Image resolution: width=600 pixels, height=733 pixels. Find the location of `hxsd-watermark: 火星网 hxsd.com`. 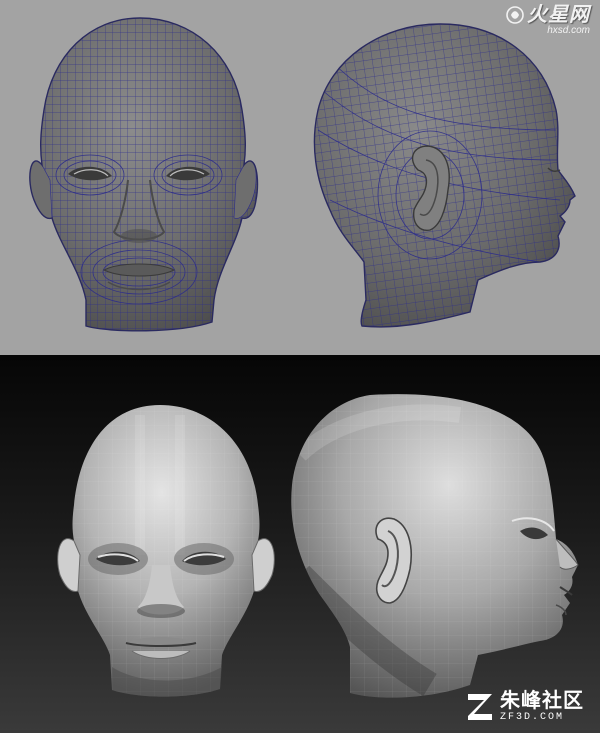

hxsd-watermark: 火星网 hxsd.com is located at coordinates (548, 19).